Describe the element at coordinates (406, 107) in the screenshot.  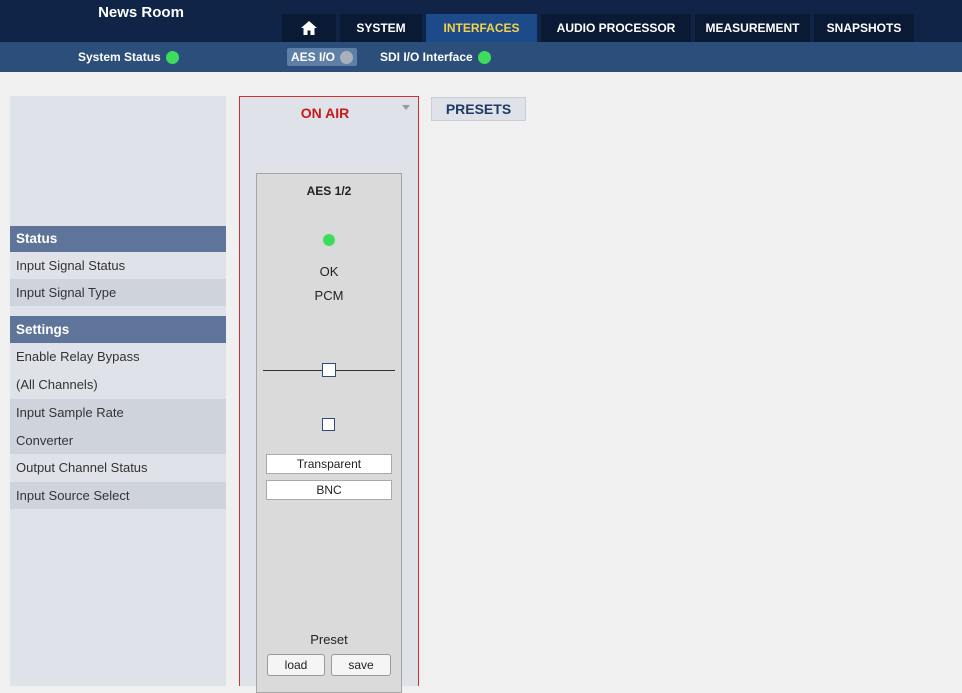
I see `on-air-dropdown-icon` at that location.